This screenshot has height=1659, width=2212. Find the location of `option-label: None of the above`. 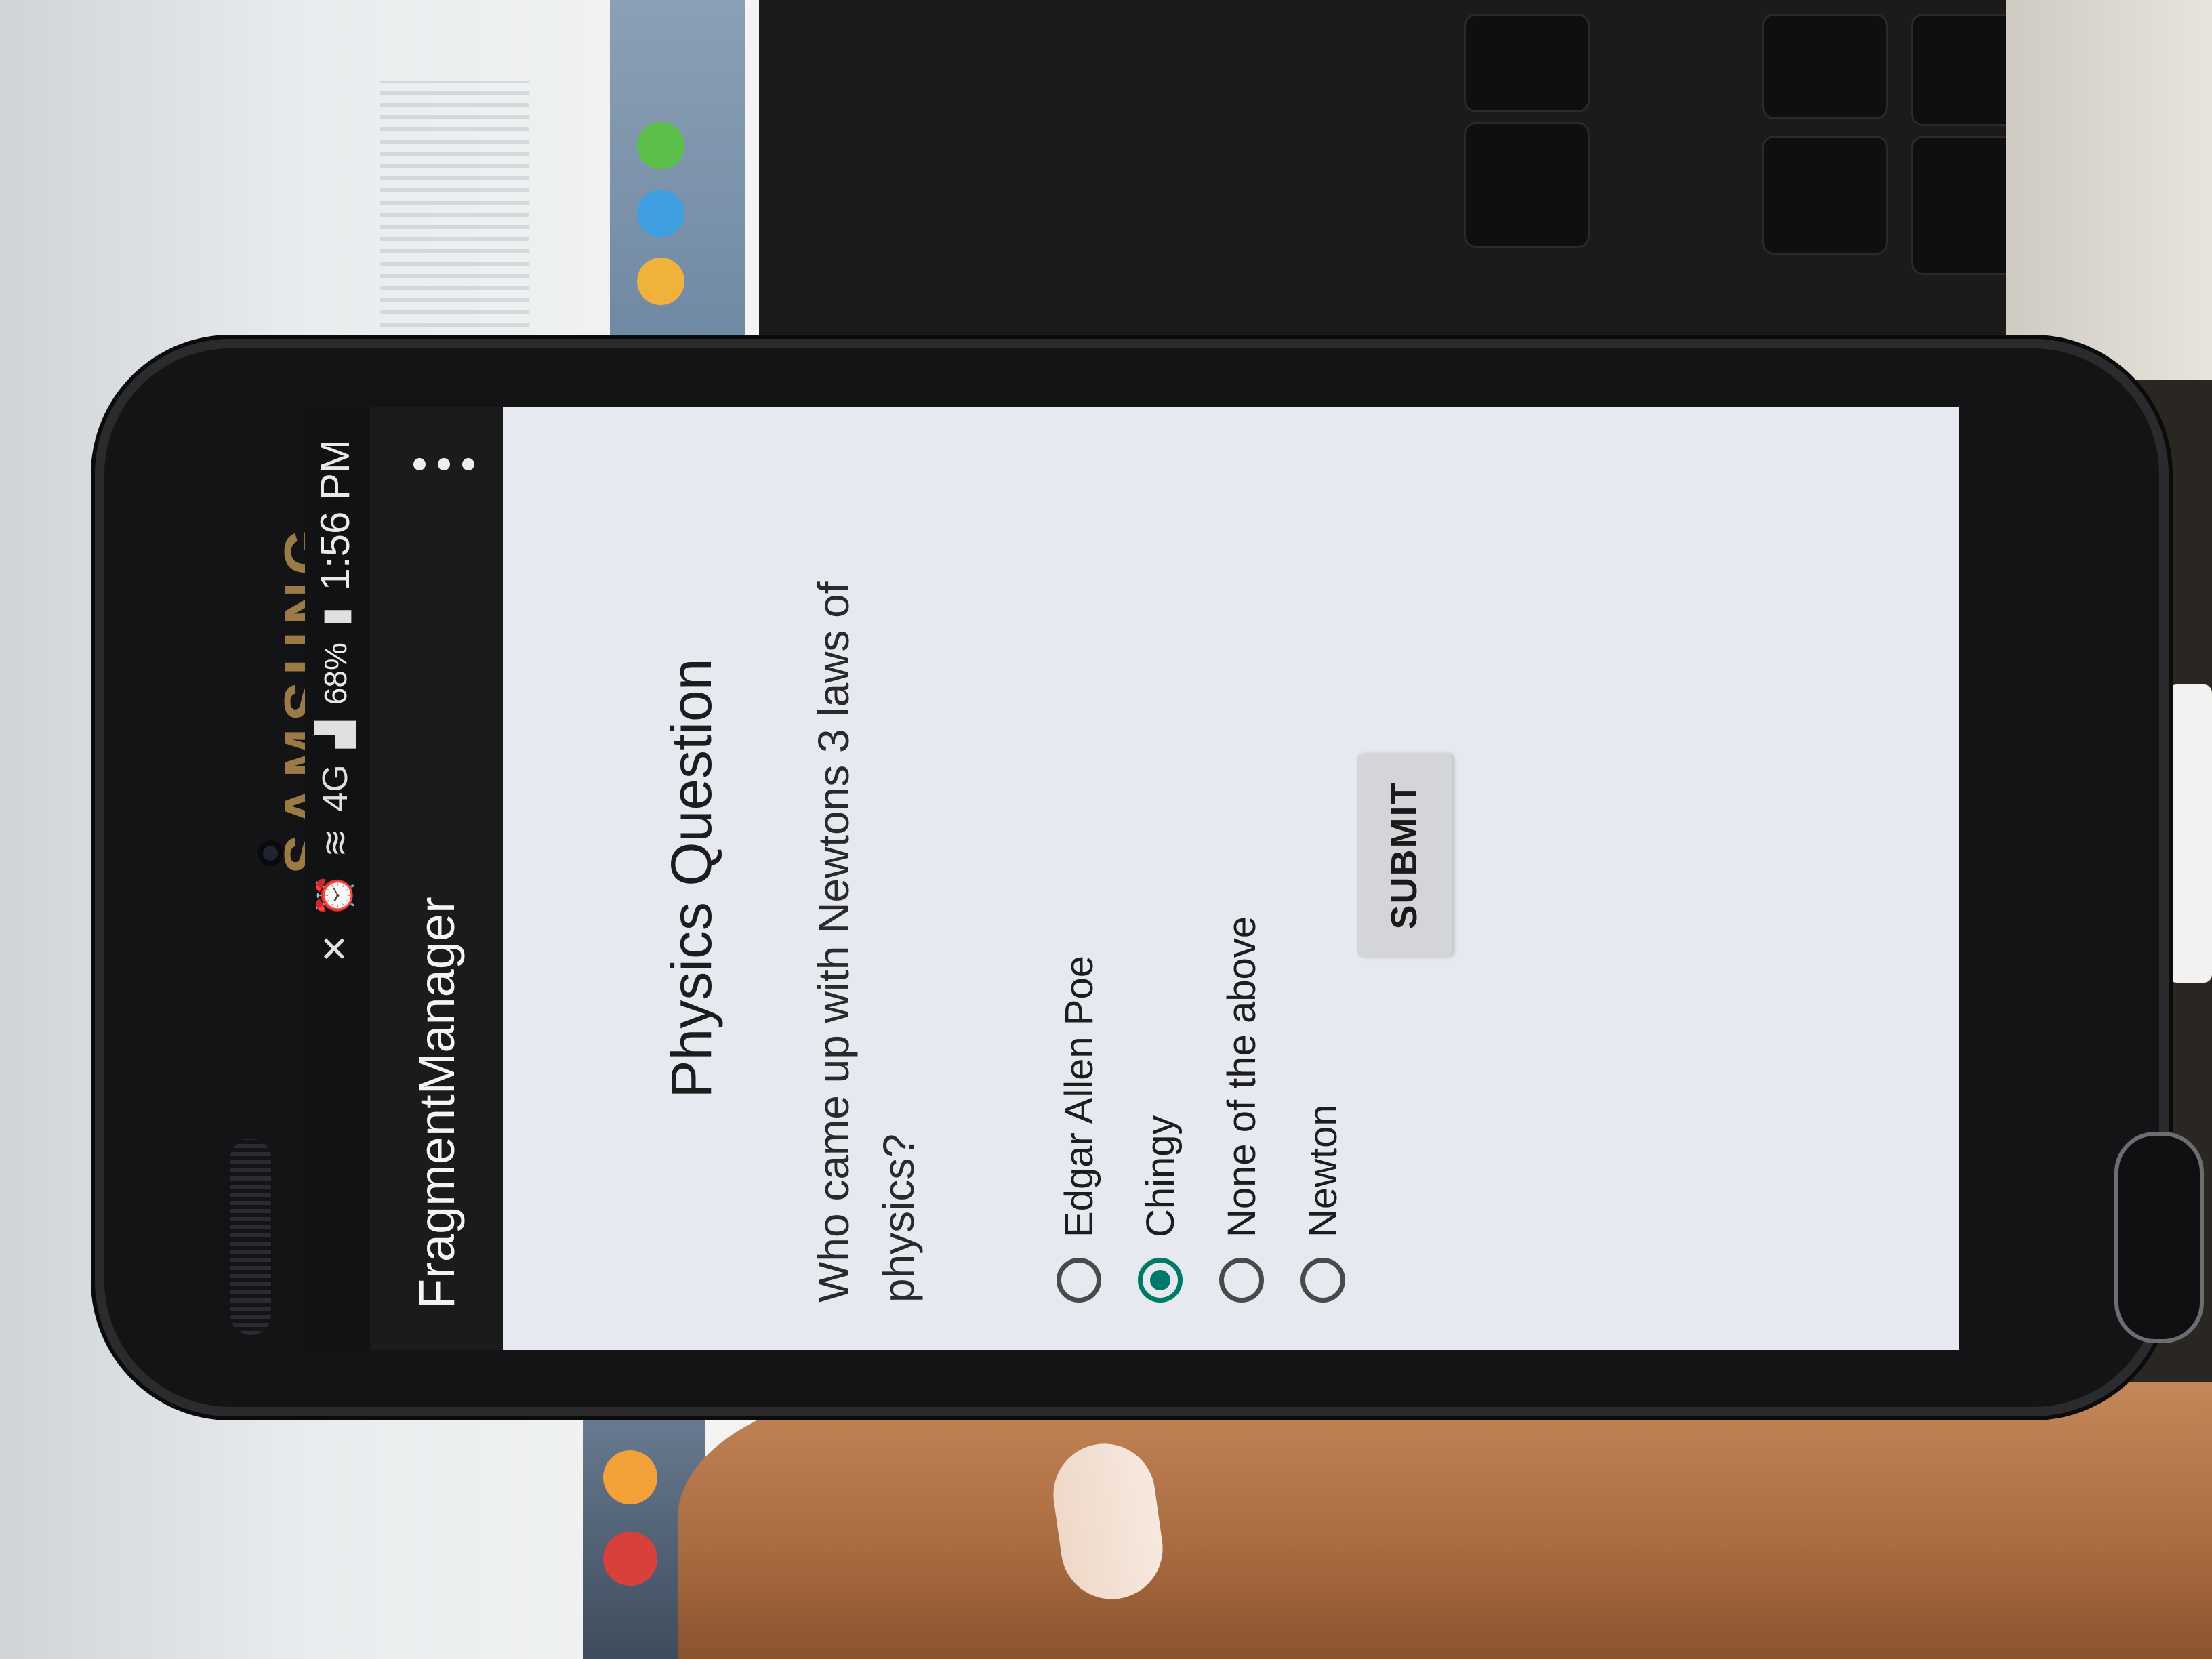

option-label: None of the above is located at coordinates (1242, 1076).